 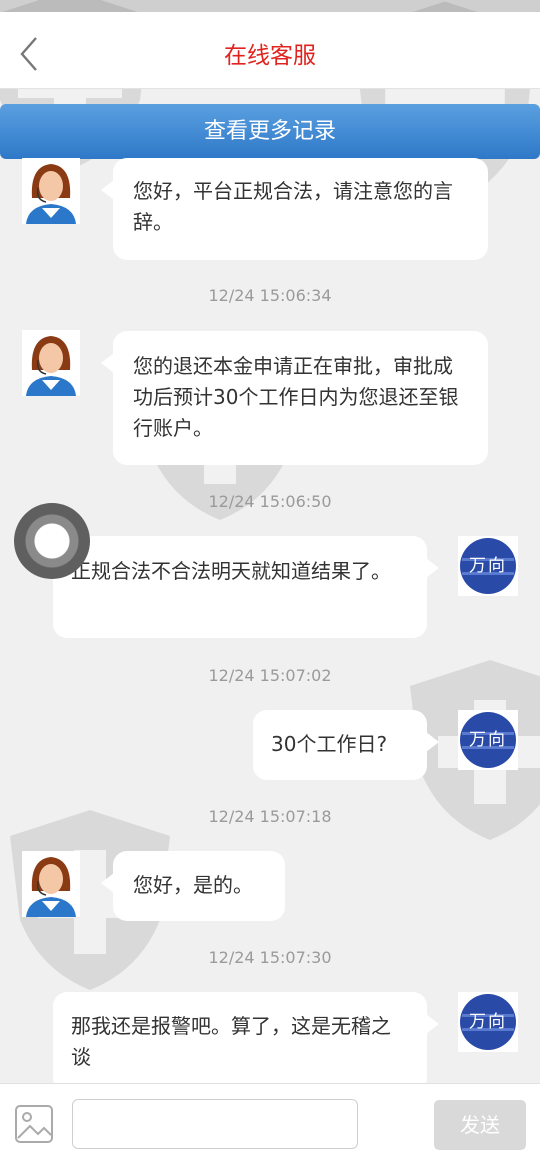 I want to click on message-composer: 发送, so click(x=270, y=1119).